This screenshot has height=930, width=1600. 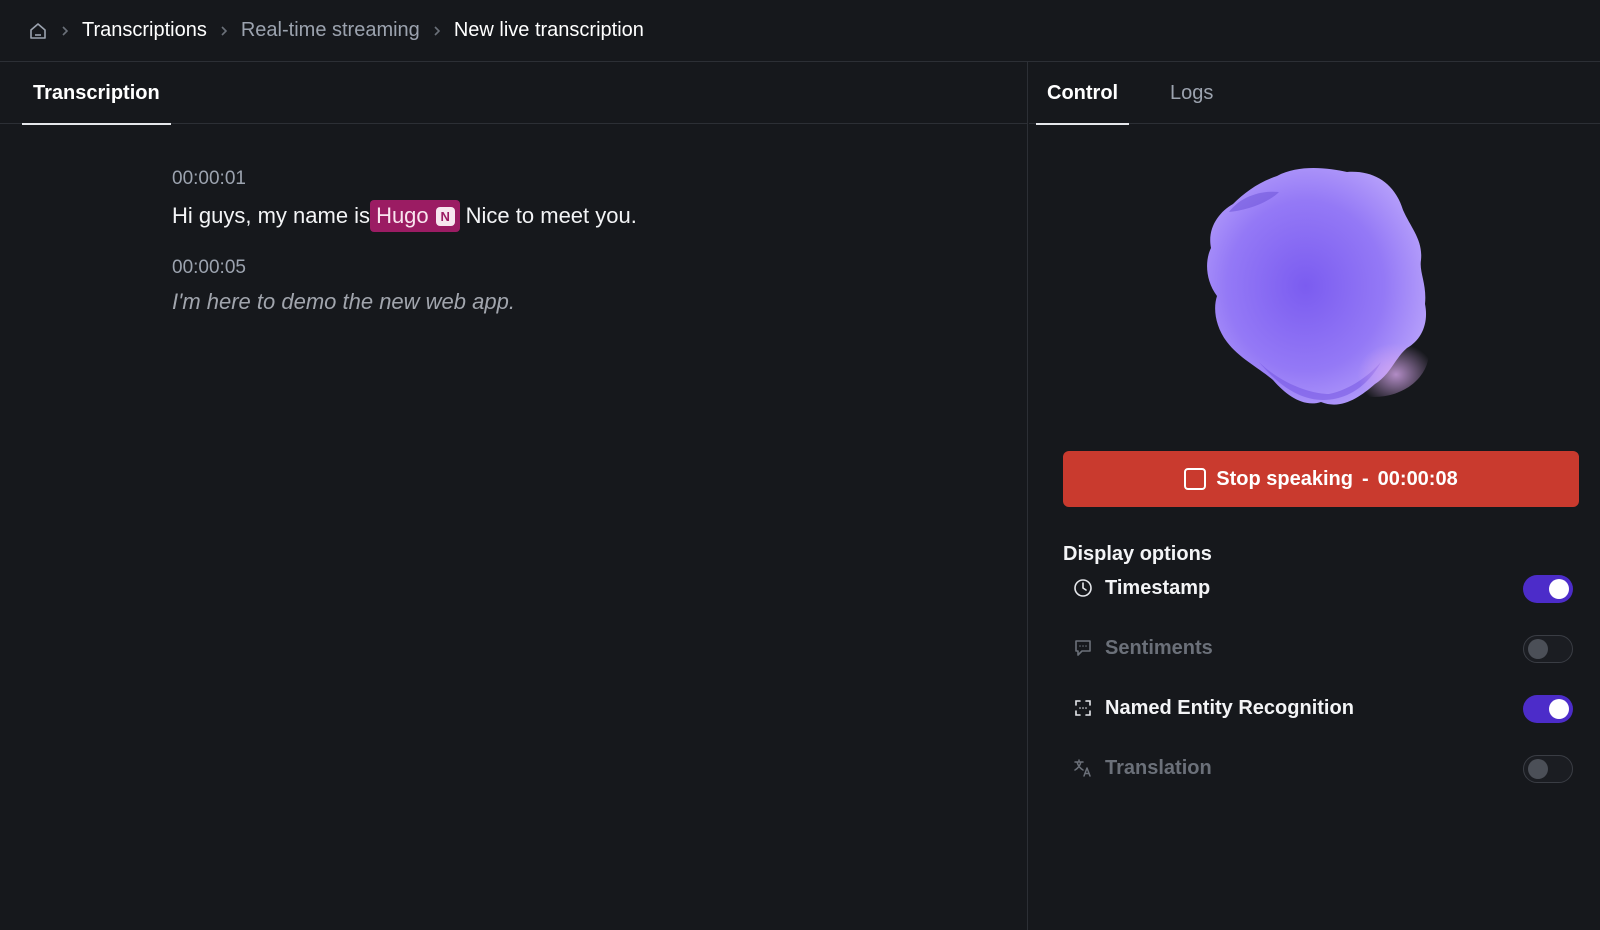 I want to click on segment-text-partial: I'm here to demo the new web app., so click(x=343, y=301).